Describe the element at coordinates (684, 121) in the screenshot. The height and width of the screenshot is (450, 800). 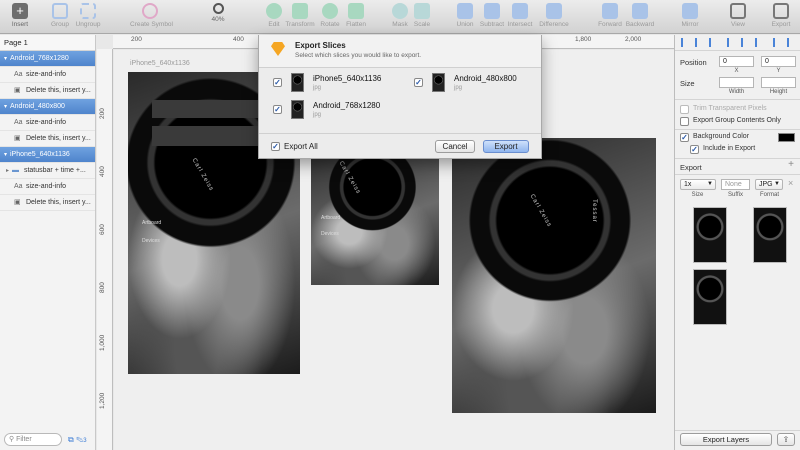
I see `export-group-checkbox` at that location.